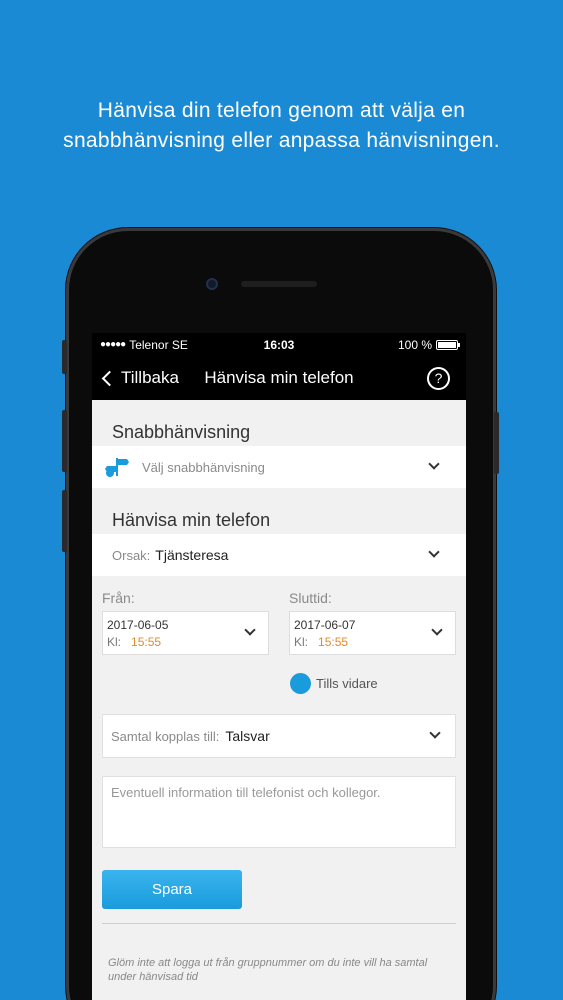  Describe the element at coordinates (192, 555) in the screenshot. I see `reason-value: Tjänsteresa` at that location.